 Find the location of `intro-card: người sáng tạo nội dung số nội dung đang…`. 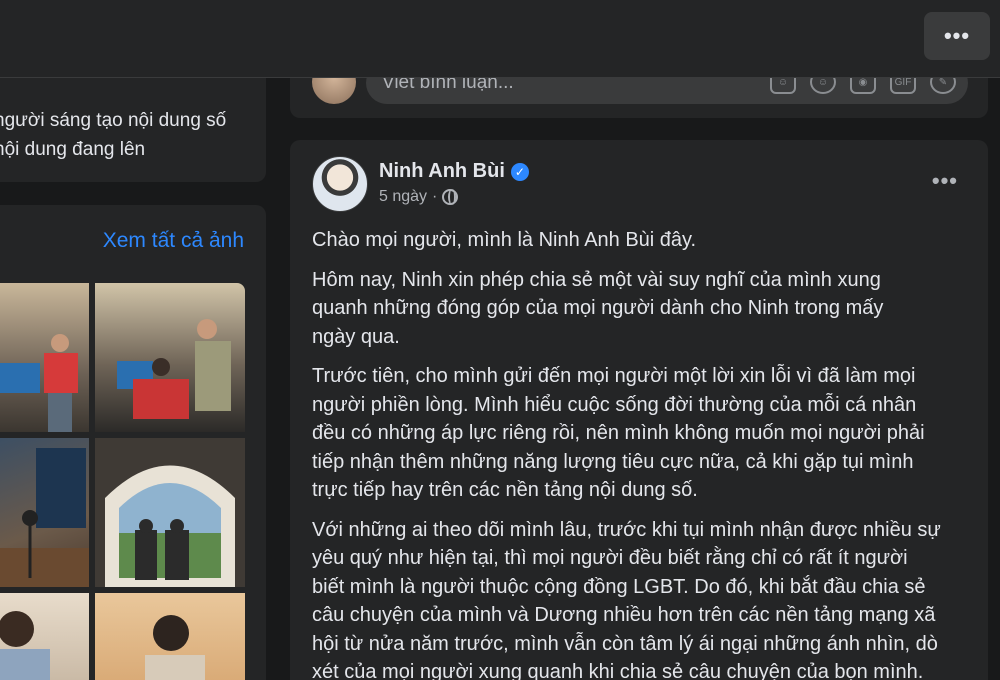

intro-card: người sáng tạo nội dung số nội dung đang… is located at coordinates (133, 126).